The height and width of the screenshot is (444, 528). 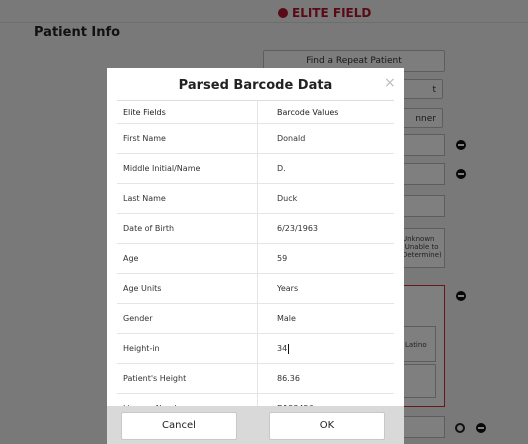 I want to click on field-label: Date of Birth, so click(x=149, y=228).